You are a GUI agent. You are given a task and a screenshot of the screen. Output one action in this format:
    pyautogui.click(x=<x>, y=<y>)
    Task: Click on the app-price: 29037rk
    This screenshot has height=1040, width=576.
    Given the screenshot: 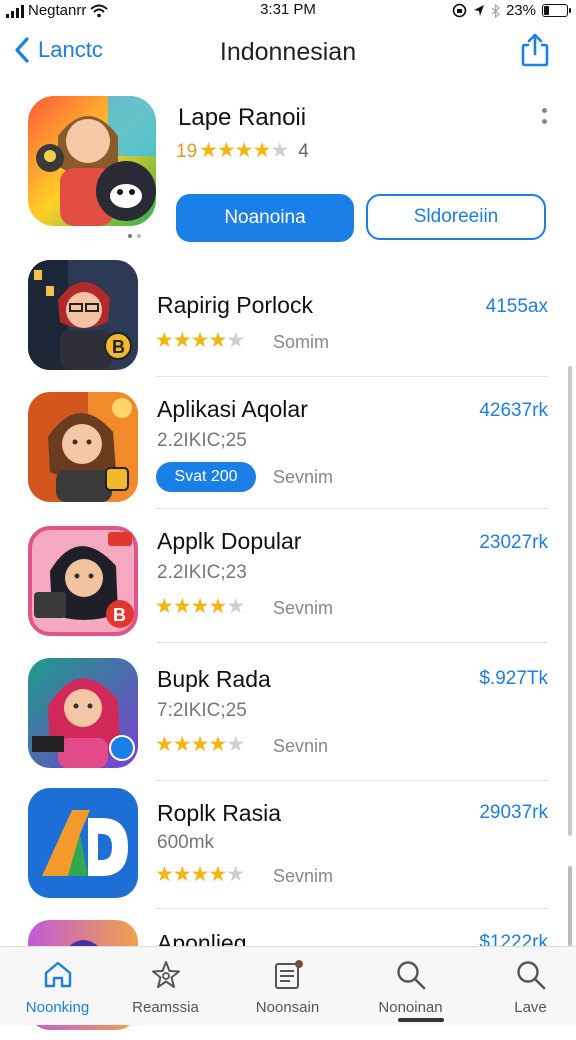 What is the action you would take?
    pyautogui.click(x=513, y=812)
    